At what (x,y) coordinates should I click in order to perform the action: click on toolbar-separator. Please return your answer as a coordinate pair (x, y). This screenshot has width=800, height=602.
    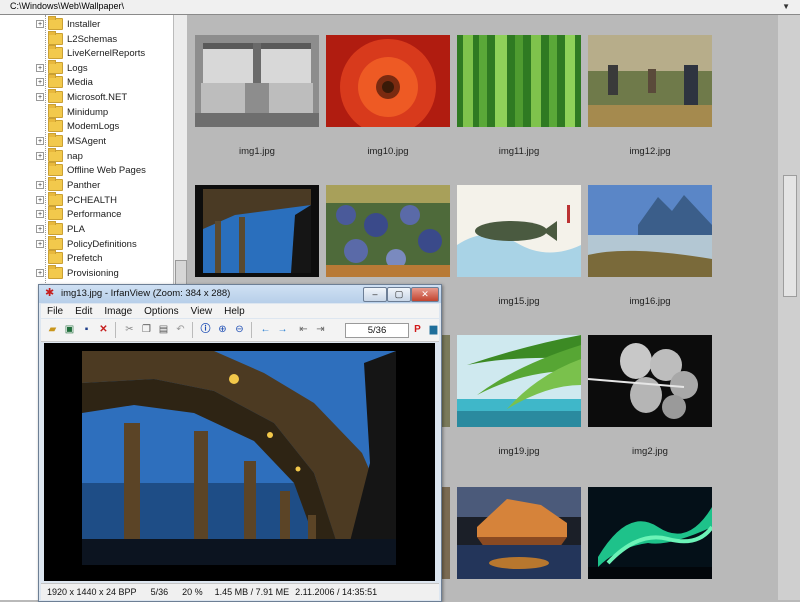
    Looking at the image, I should click on (192, 330).